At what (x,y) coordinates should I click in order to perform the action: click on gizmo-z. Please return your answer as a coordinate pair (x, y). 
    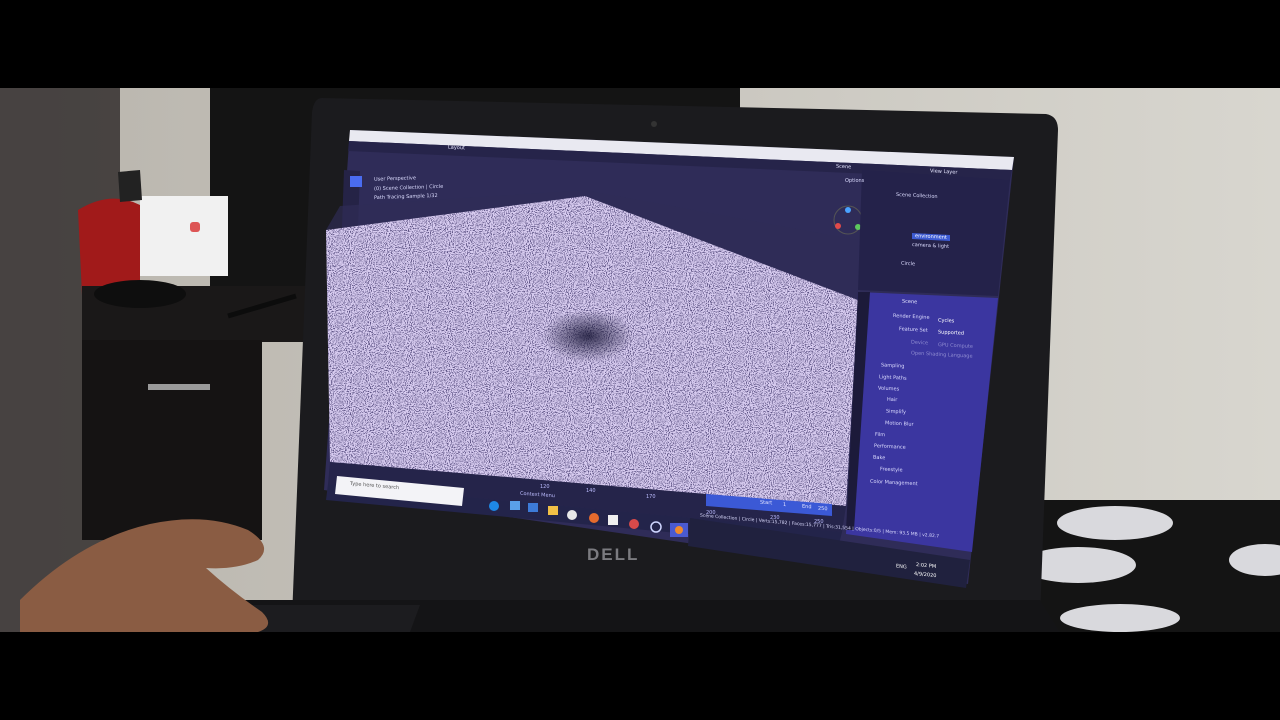
    Looking at the image, I should click on (848, 210).